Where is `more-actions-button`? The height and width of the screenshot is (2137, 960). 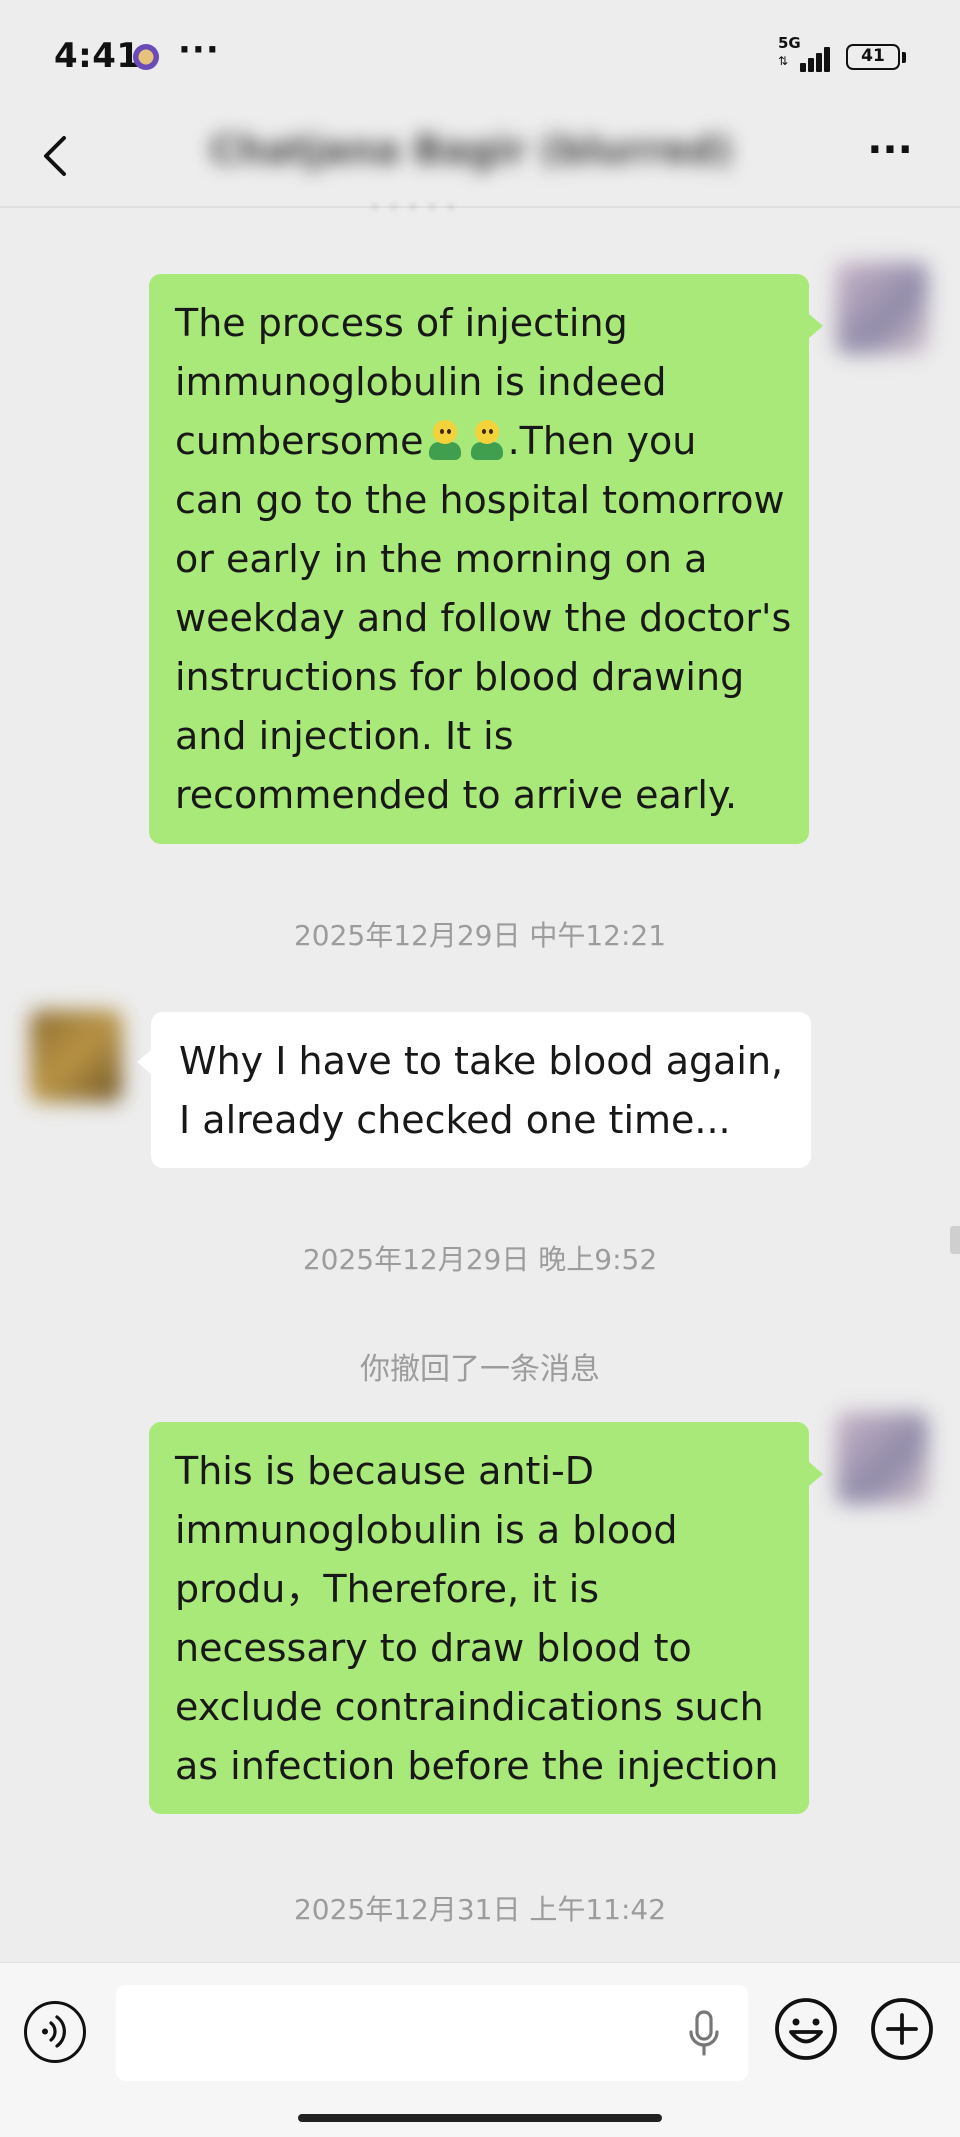 more-actions-button is located at coordinates (902, 2029).